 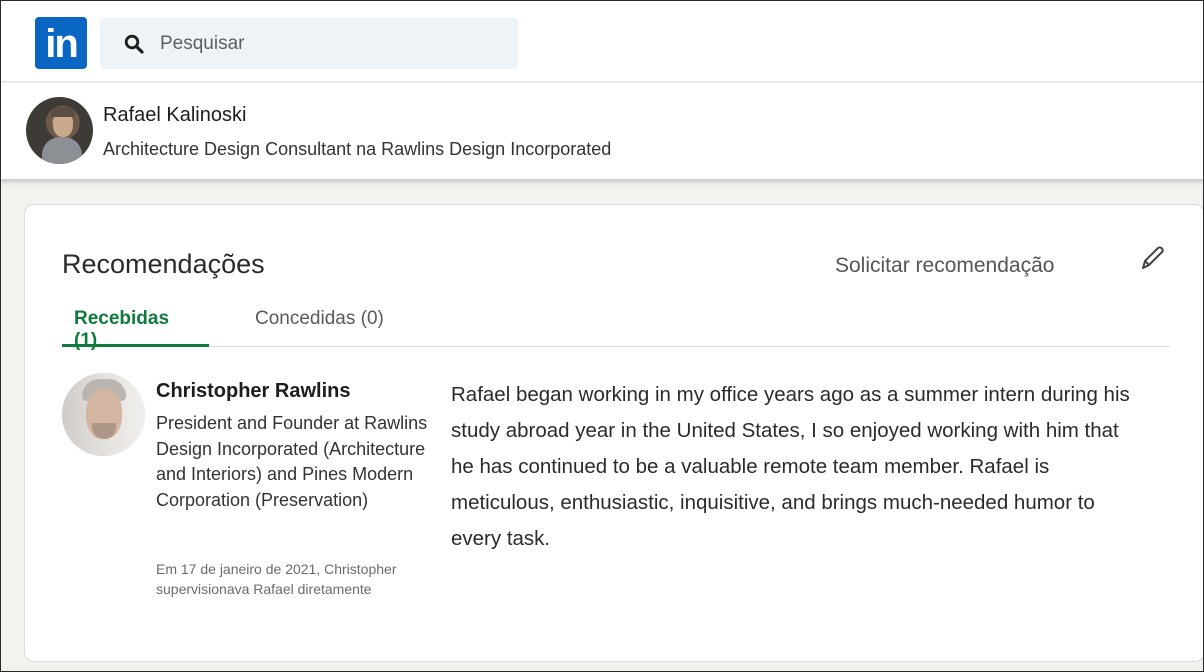 What do you see at coordinates (135, 326) in the screenshot?
I see `tab-received: Recebidas (1)` at bounding box center [135, 326].